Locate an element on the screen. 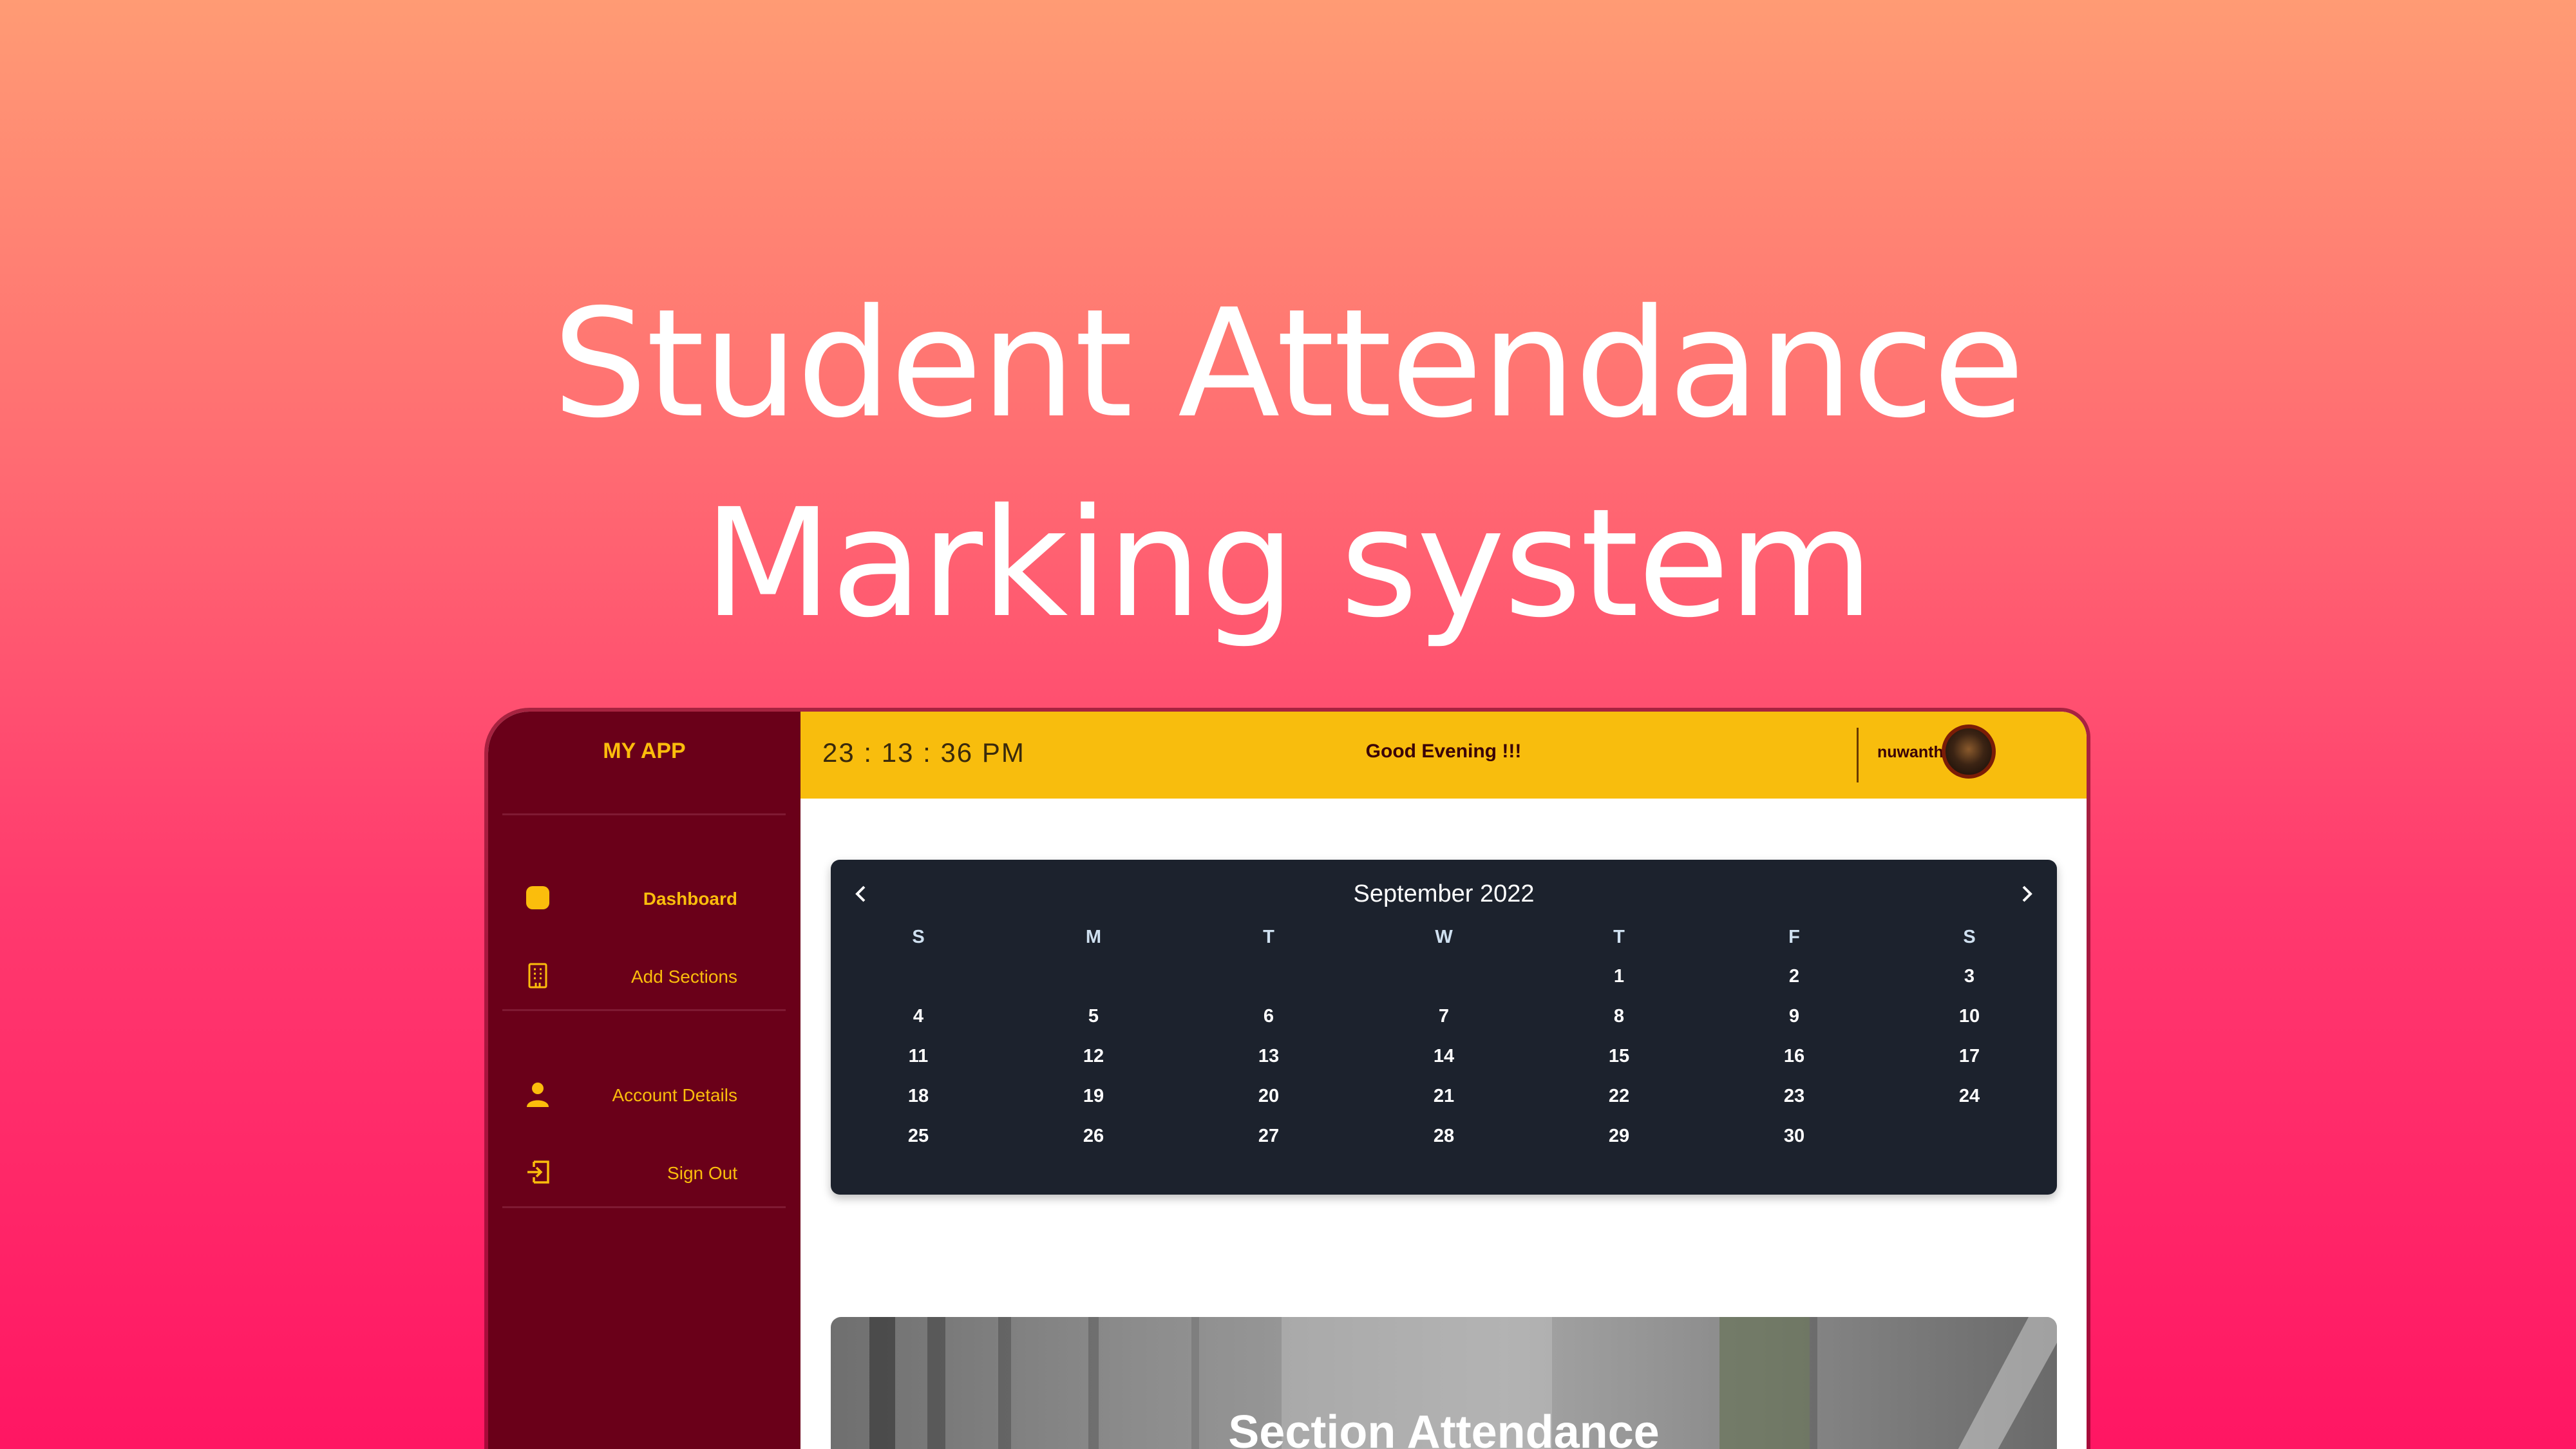 The image size is (2576, 1449). calendar-day: 22 is located at coordinates (1619, 1096).